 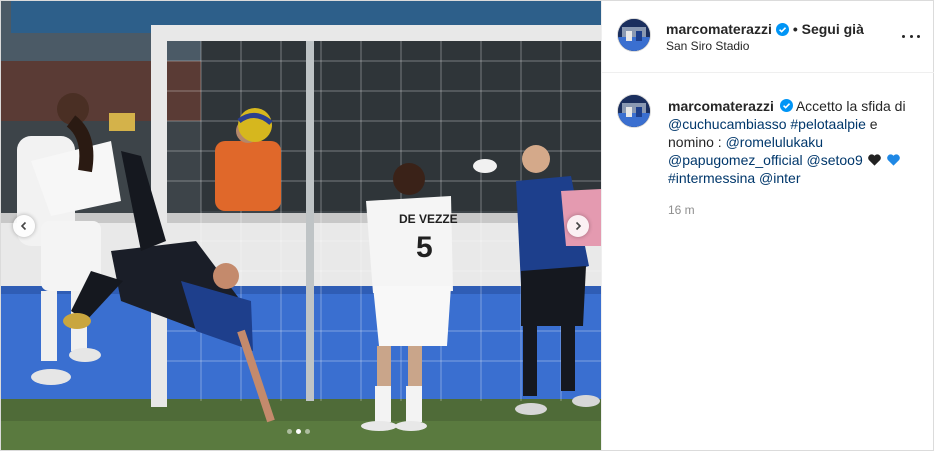 I want to click on previous-slide-button, so click(x=24, y=226).